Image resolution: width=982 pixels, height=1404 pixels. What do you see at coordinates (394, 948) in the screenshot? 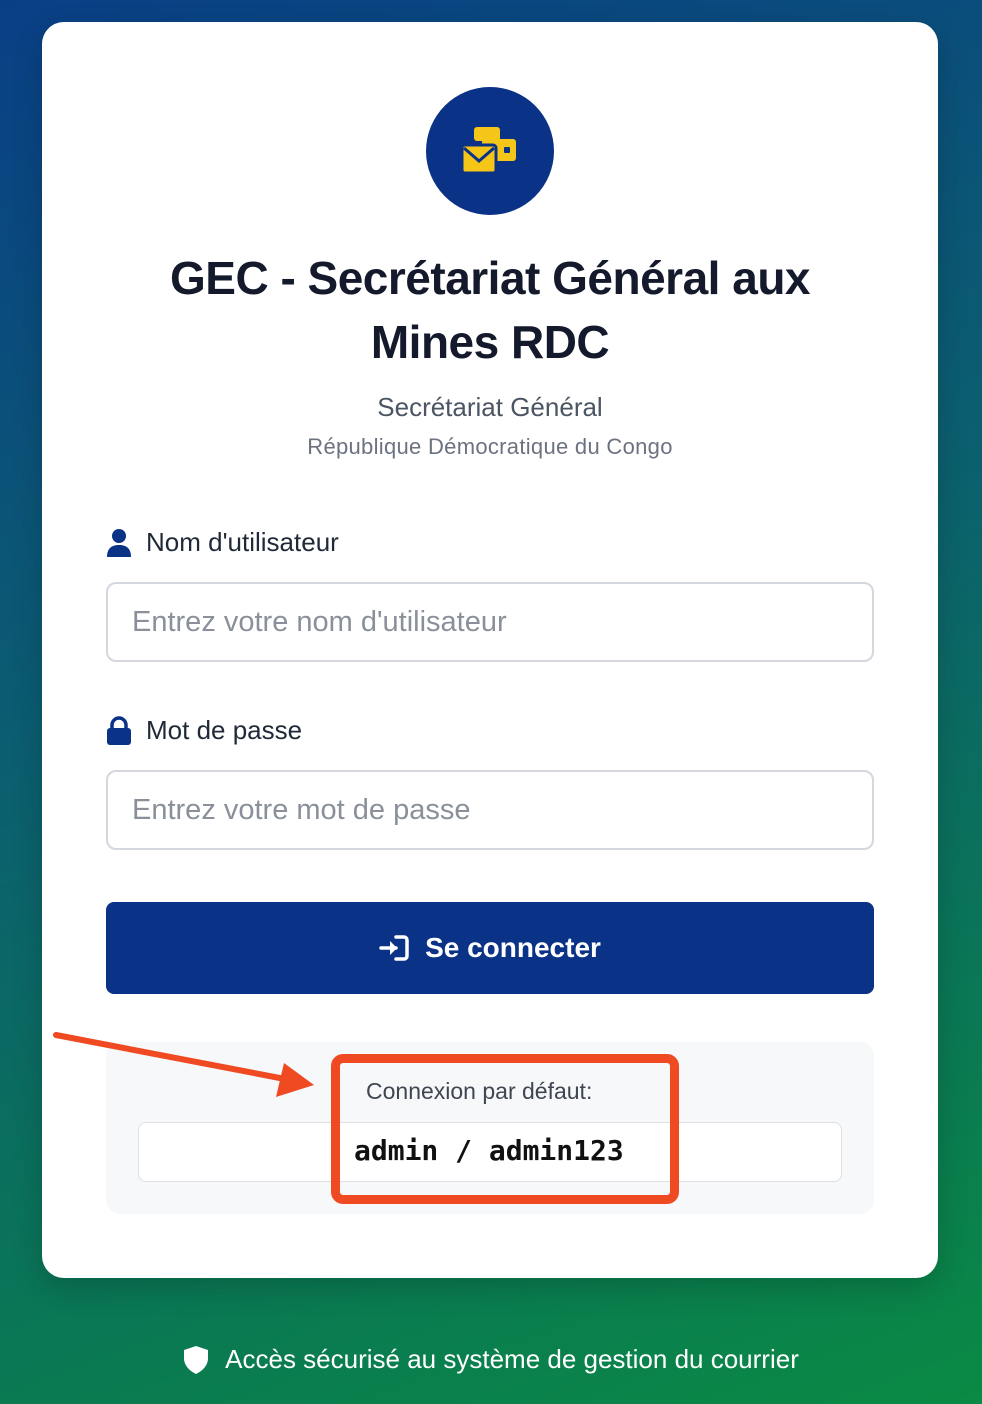
I see `sign-in-icon` at bounding box center [394, 948].